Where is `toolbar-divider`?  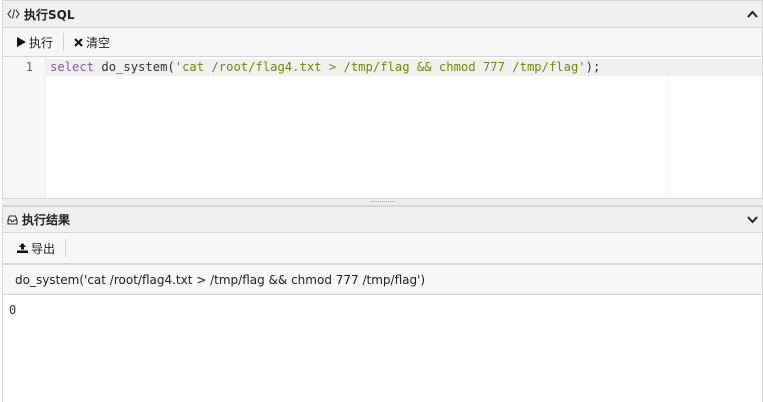 toolbar-divider is located at coordinates (66, 248).